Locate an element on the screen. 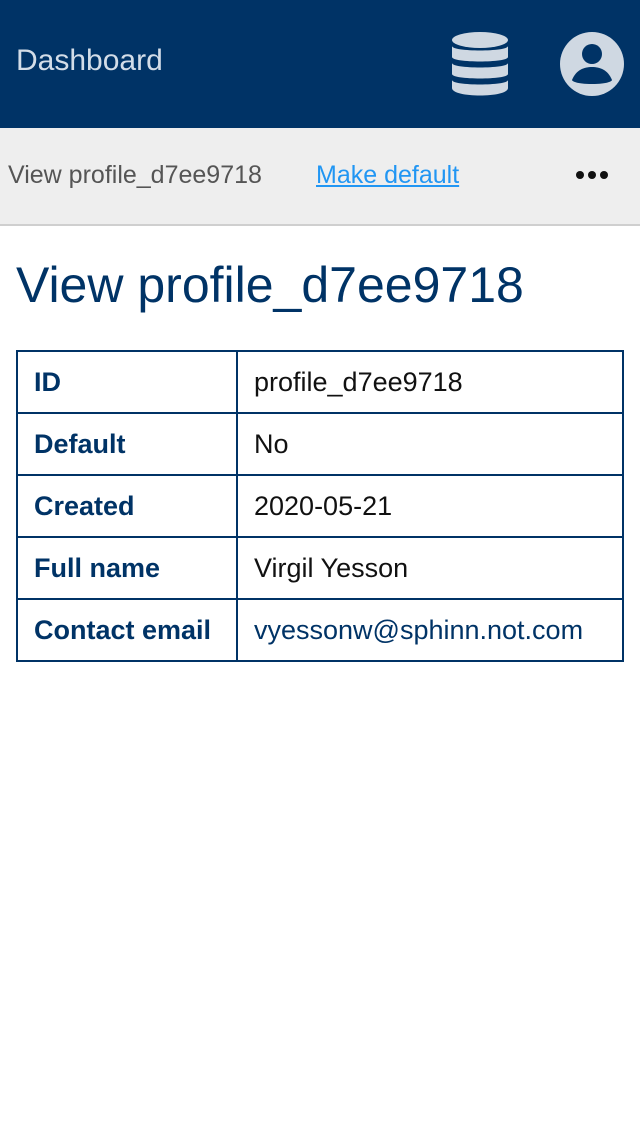 This screenshot has width=640, height=1136. more-options-button is located at coordinates (592, 175).